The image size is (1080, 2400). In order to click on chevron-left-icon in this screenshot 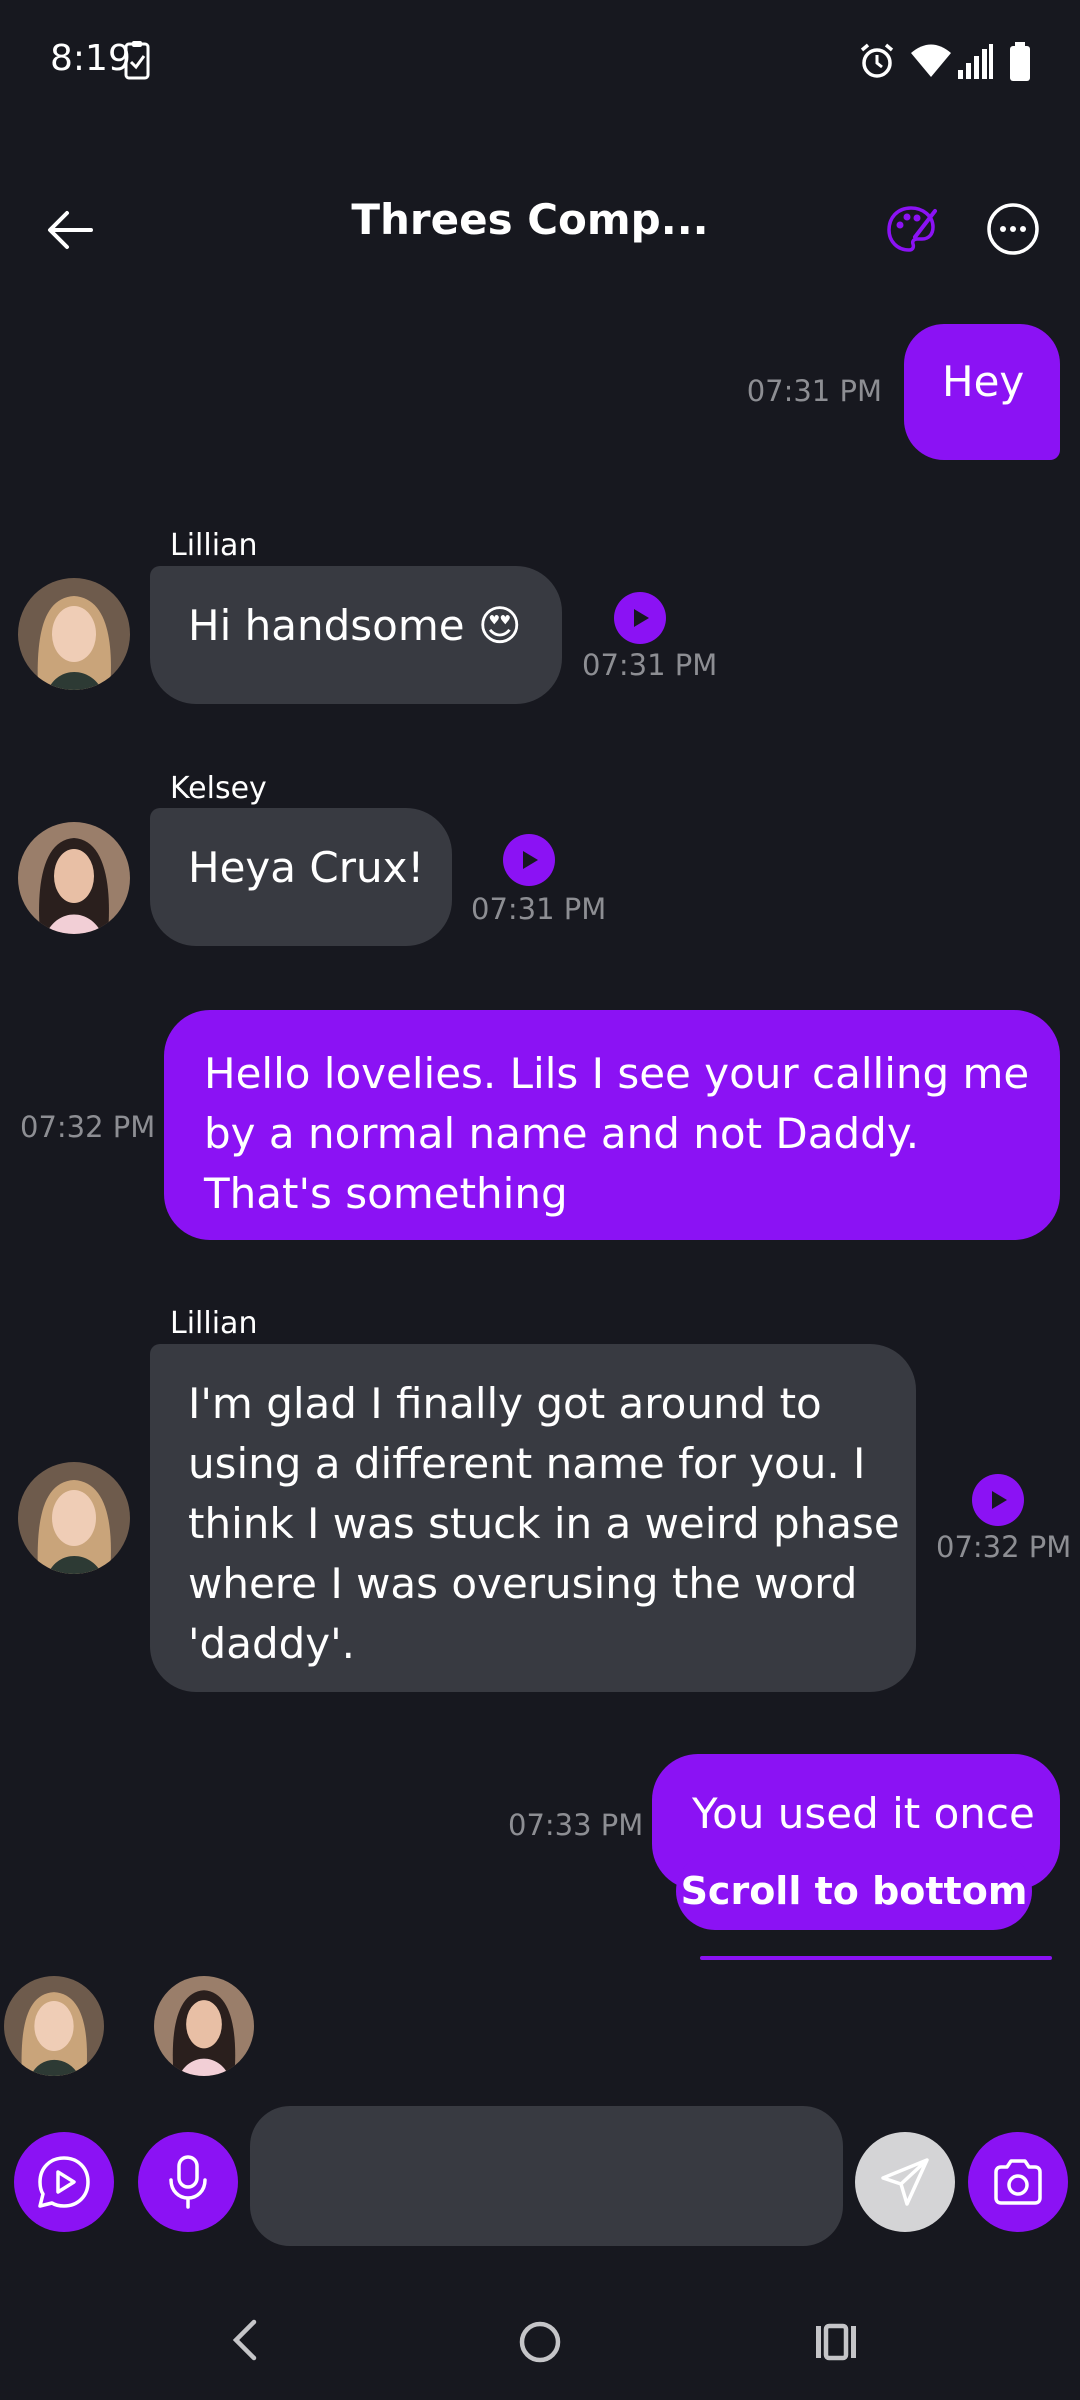, I will do `click(244, 2340)`.